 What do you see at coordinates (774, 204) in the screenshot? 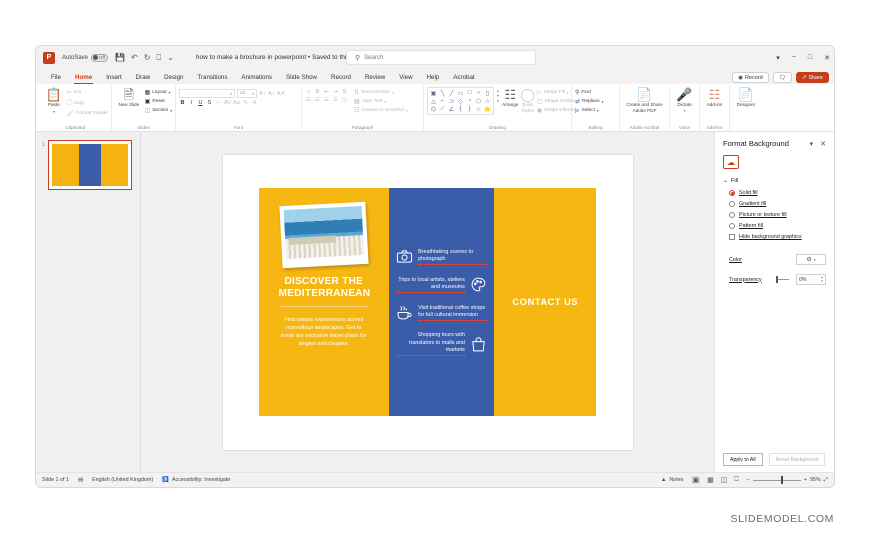
I see `option-gradient-fill: Gradient fill` at bounding box center [774, 204].